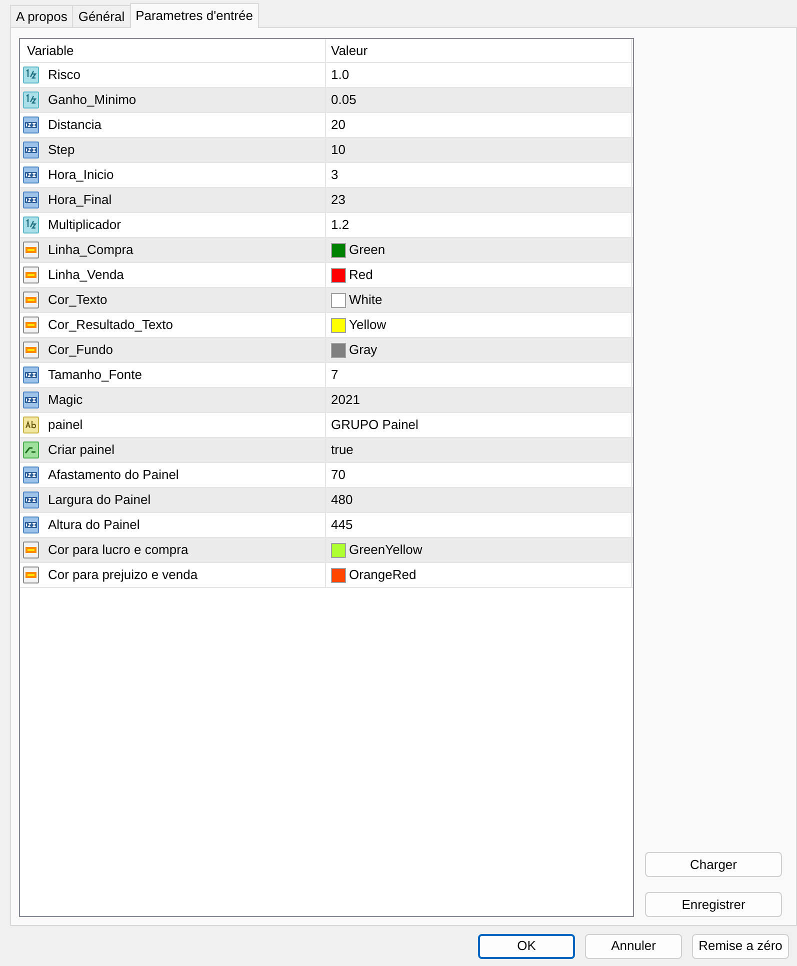 The height and width of the screenshot is (966, 797). I want to click on value-text: true, so click(342, 450).